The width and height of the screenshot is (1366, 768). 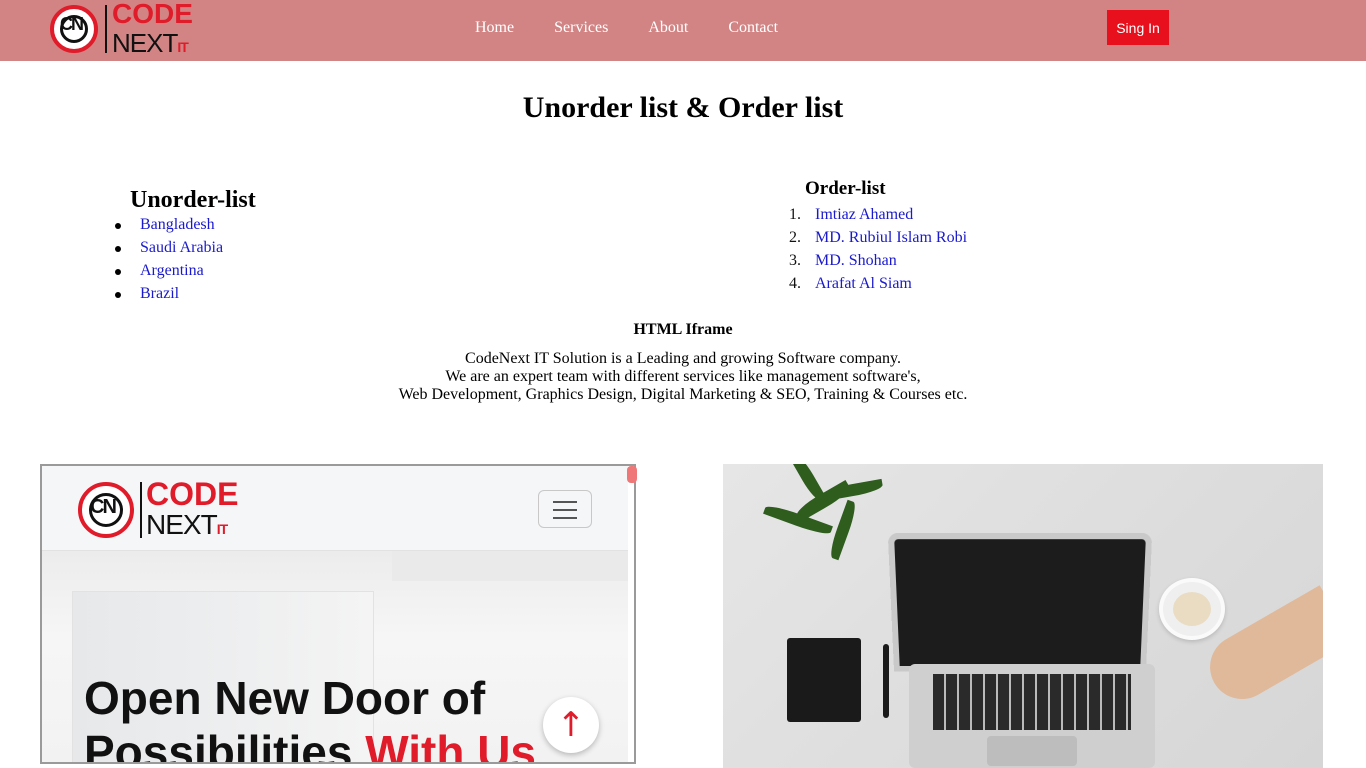 I want to click on hero-line-2-accent: With Us, so click(x=451, y=745).